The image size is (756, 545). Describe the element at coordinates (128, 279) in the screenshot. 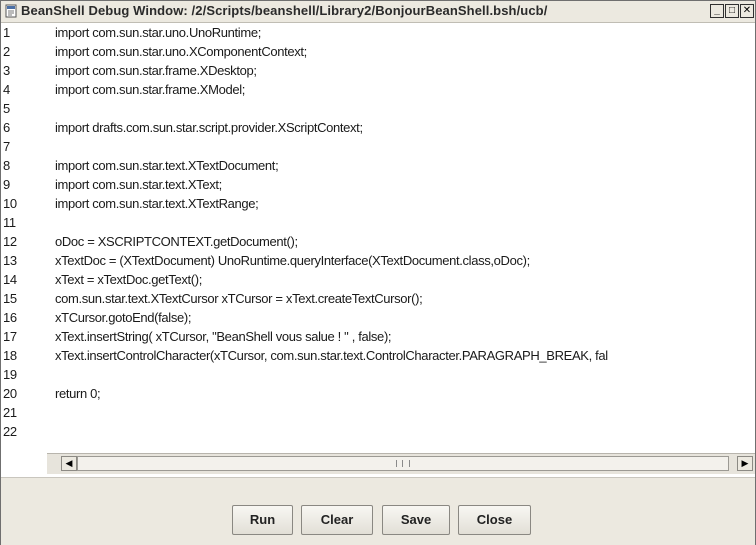

I see `code-line: xText = xTextDoc.getText();` at that location.